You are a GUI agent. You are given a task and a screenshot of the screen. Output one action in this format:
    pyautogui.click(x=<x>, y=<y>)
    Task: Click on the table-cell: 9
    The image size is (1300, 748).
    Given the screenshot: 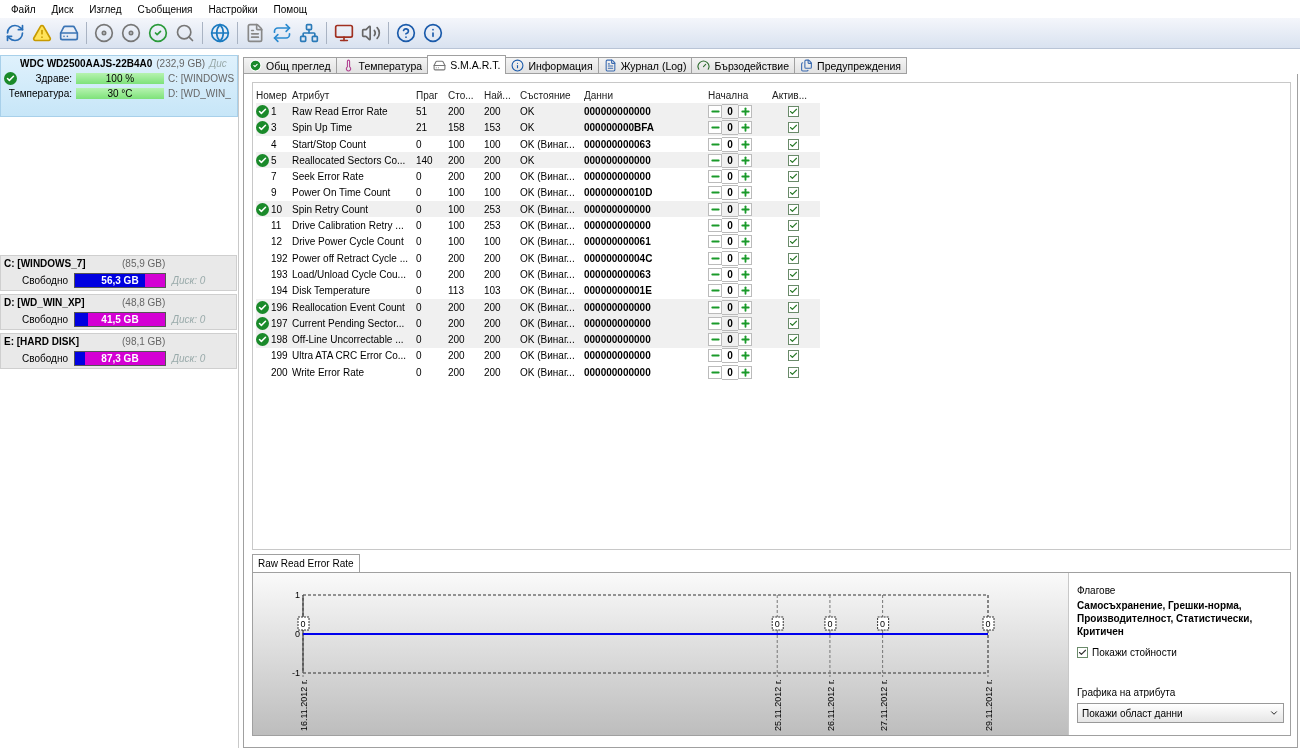 What is the action you would take?
    pyautogui.click(x=274, y=193)
    